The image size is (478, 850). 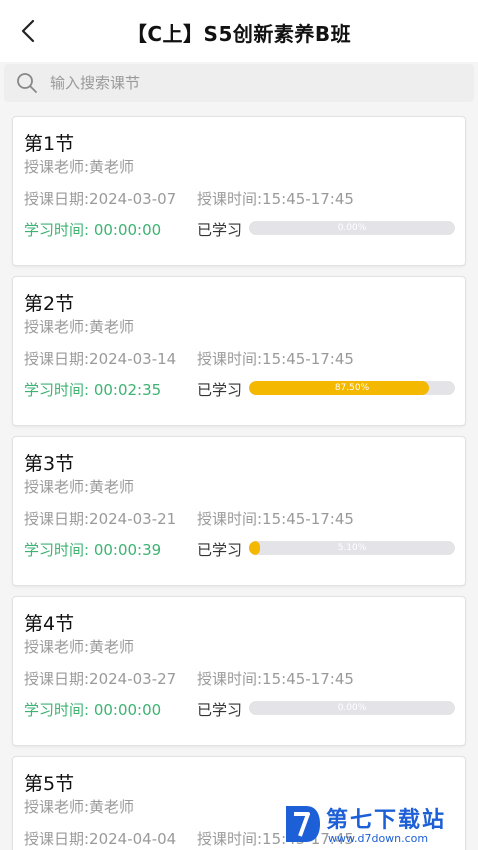 I want to click on lesson-date: 授课日期:2024-03-14, so click(x=100, y=359).